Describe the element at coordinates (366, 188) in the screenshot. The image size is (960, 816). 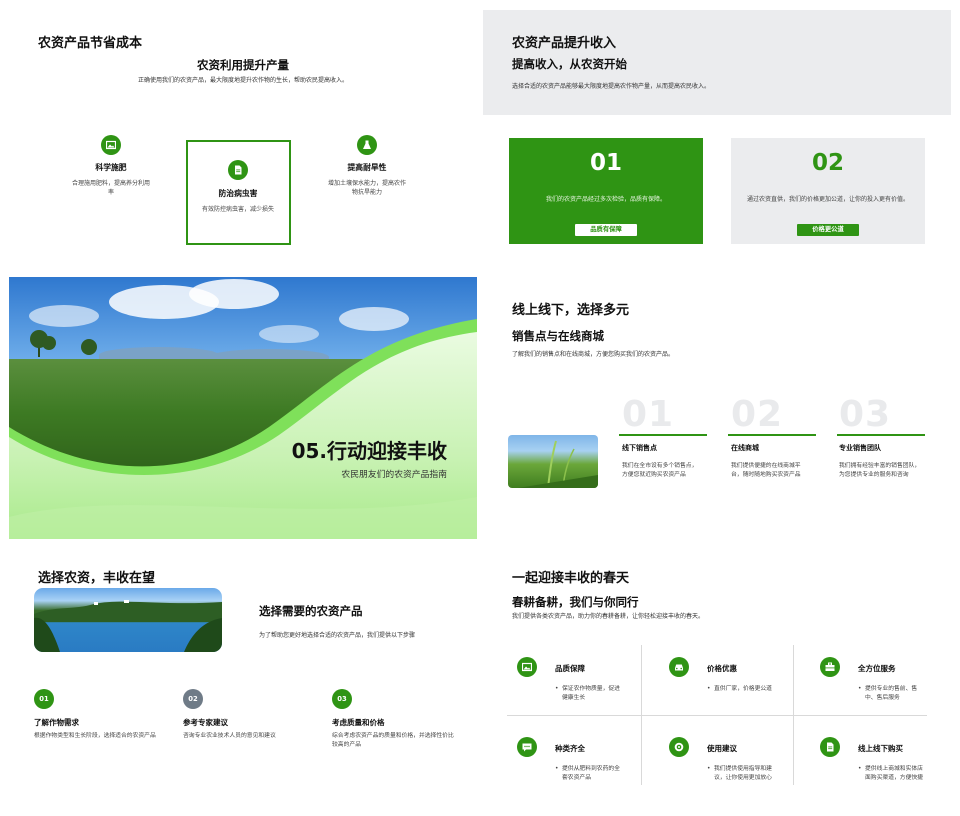
I see `feature-desc: 增加土壤保水能力，提高农作物抗旱能力` at that location.